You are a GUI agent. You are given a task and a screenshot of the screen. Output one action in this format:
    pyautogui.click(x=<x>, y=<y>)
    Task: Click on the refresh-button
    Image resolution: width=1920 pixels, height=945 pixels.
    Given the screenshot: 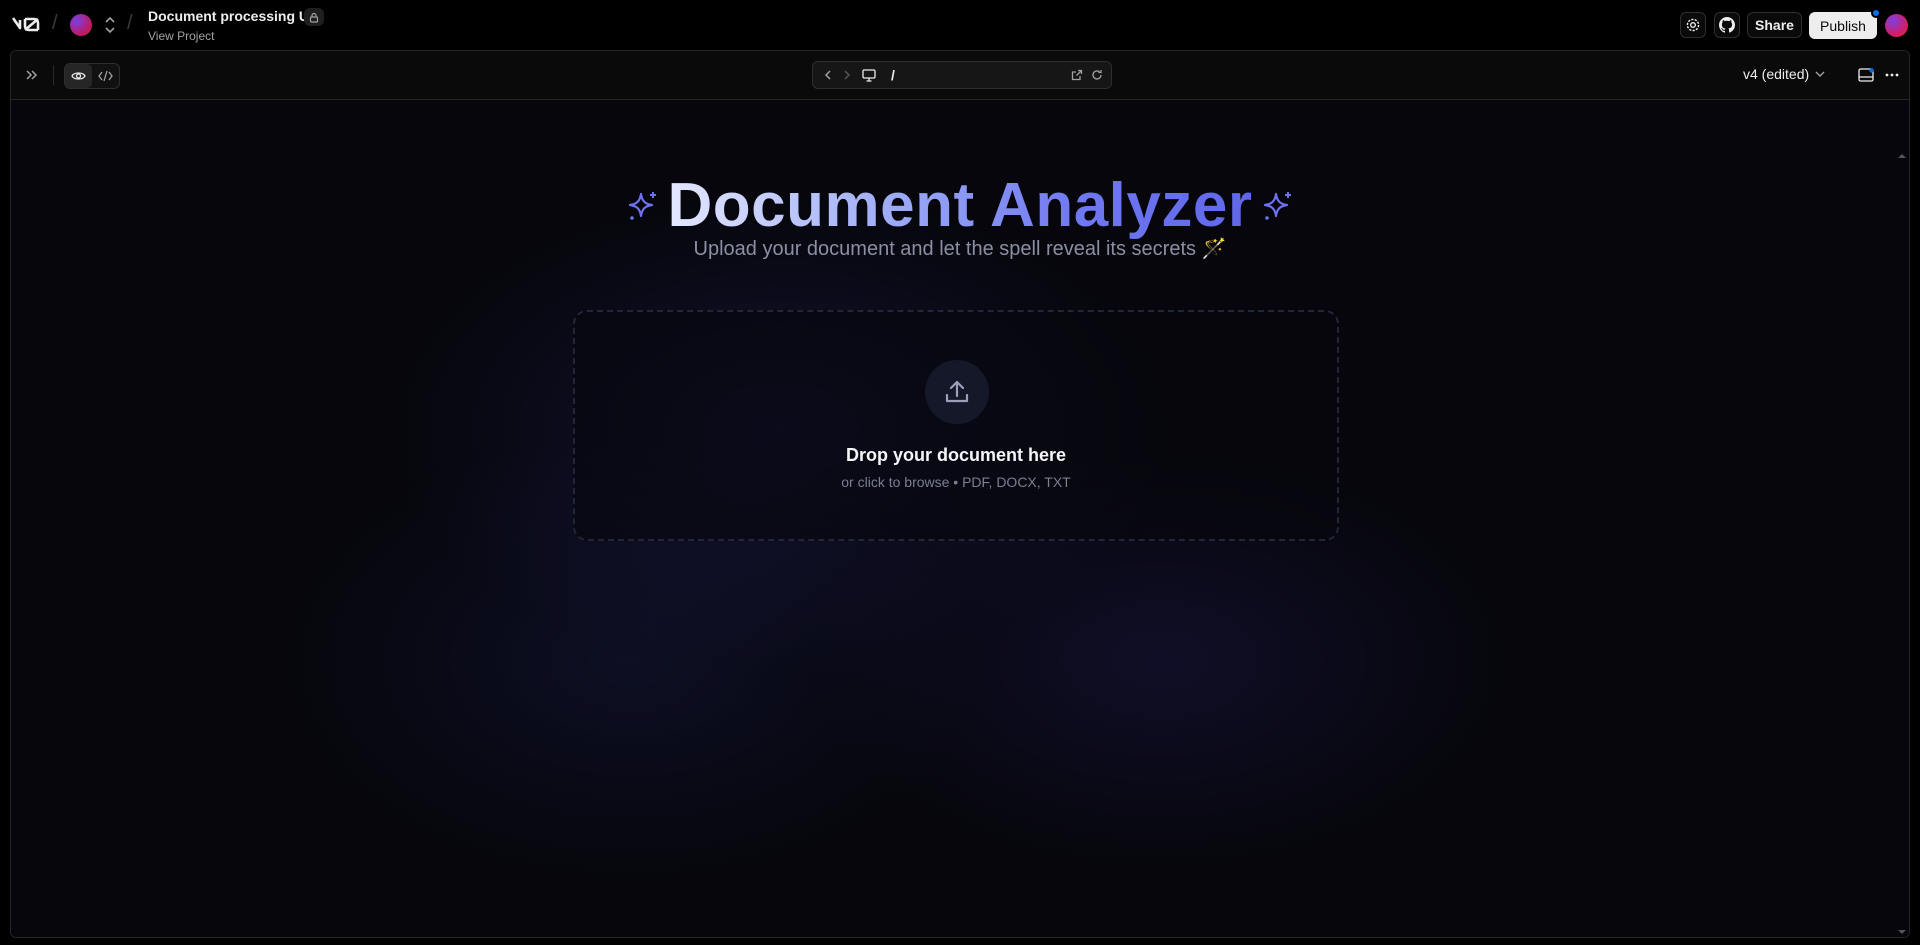 What is the action you would take?
    pyautogui.click(x=1097, y=75)
    